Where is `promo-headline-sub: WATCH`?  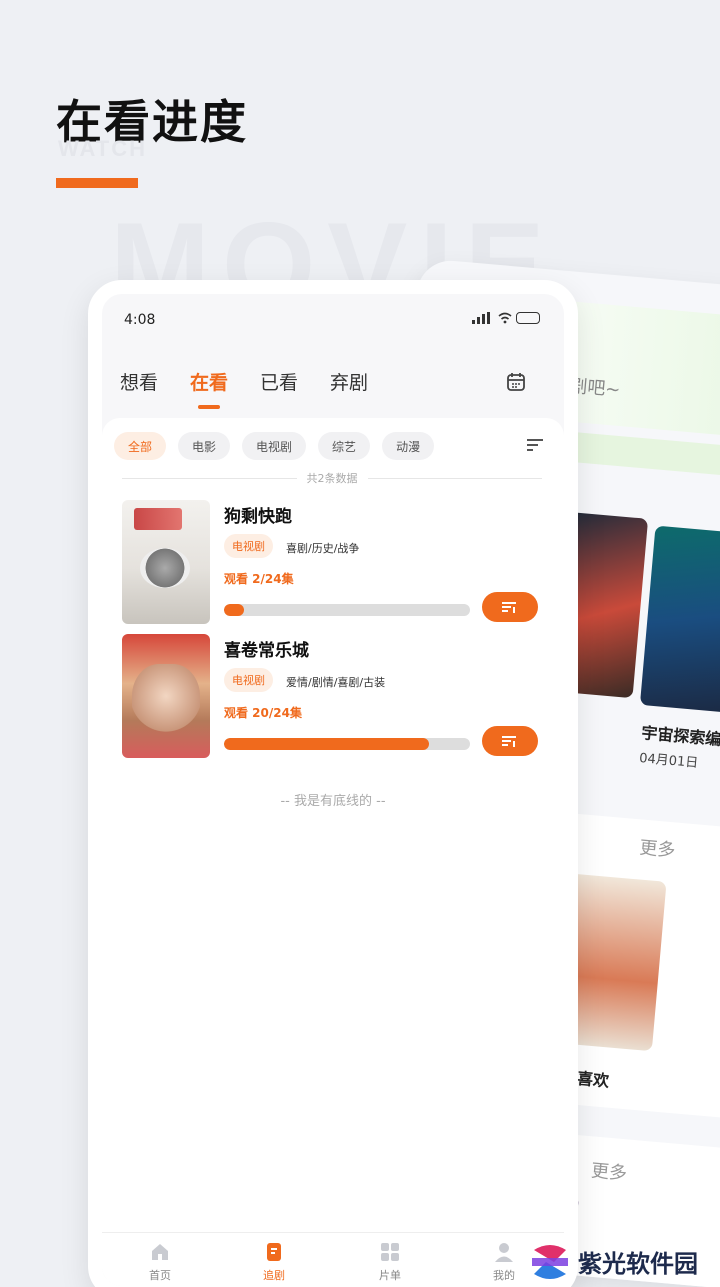 promo-headline-sub: WATCH is located at coordinates (103, 148).